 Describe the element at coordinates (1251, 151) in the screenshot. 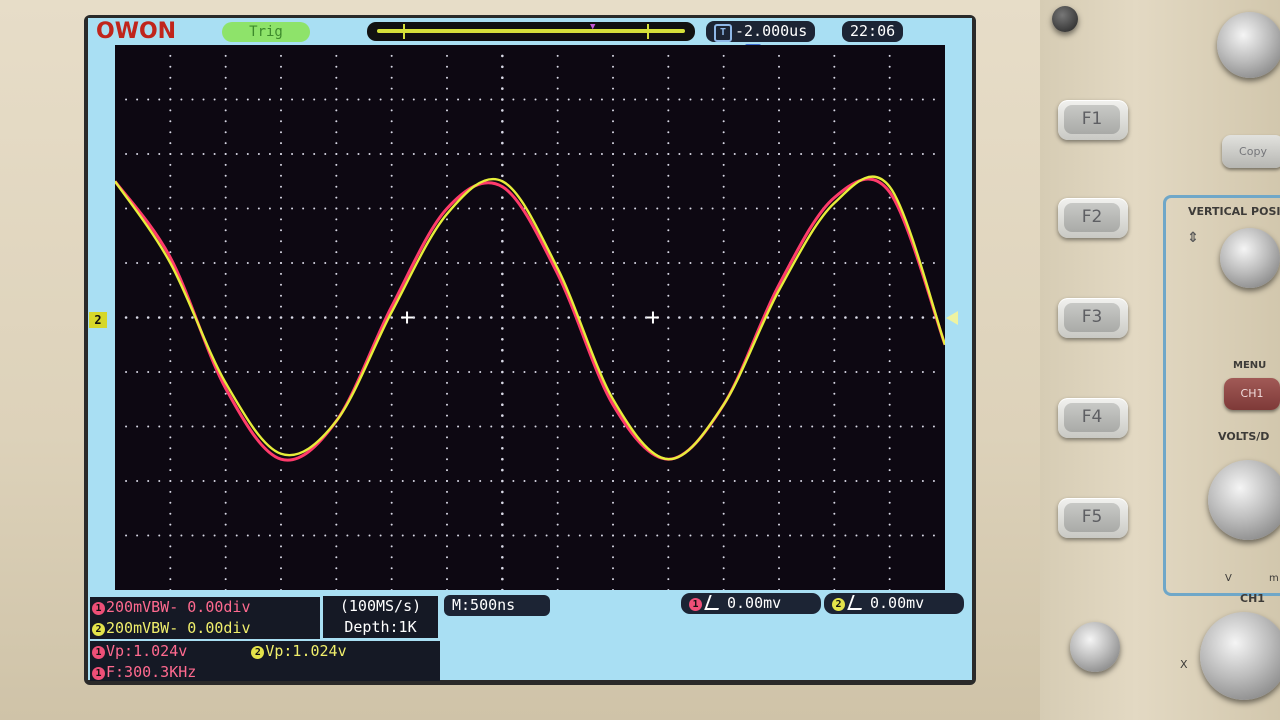

I see `copy-button: Copy` at that location.